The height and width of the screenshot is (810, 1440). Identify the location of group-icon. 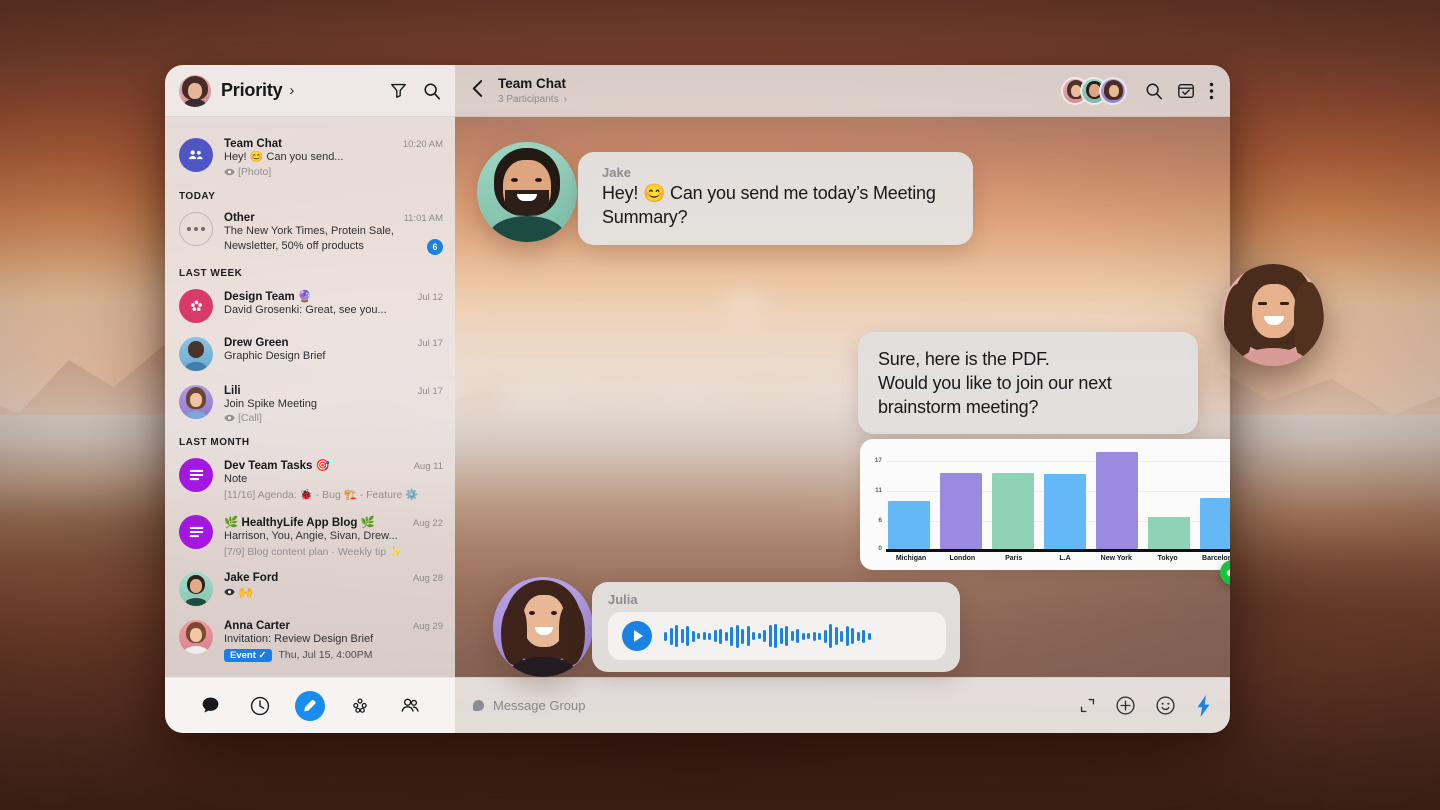
(195, 155).